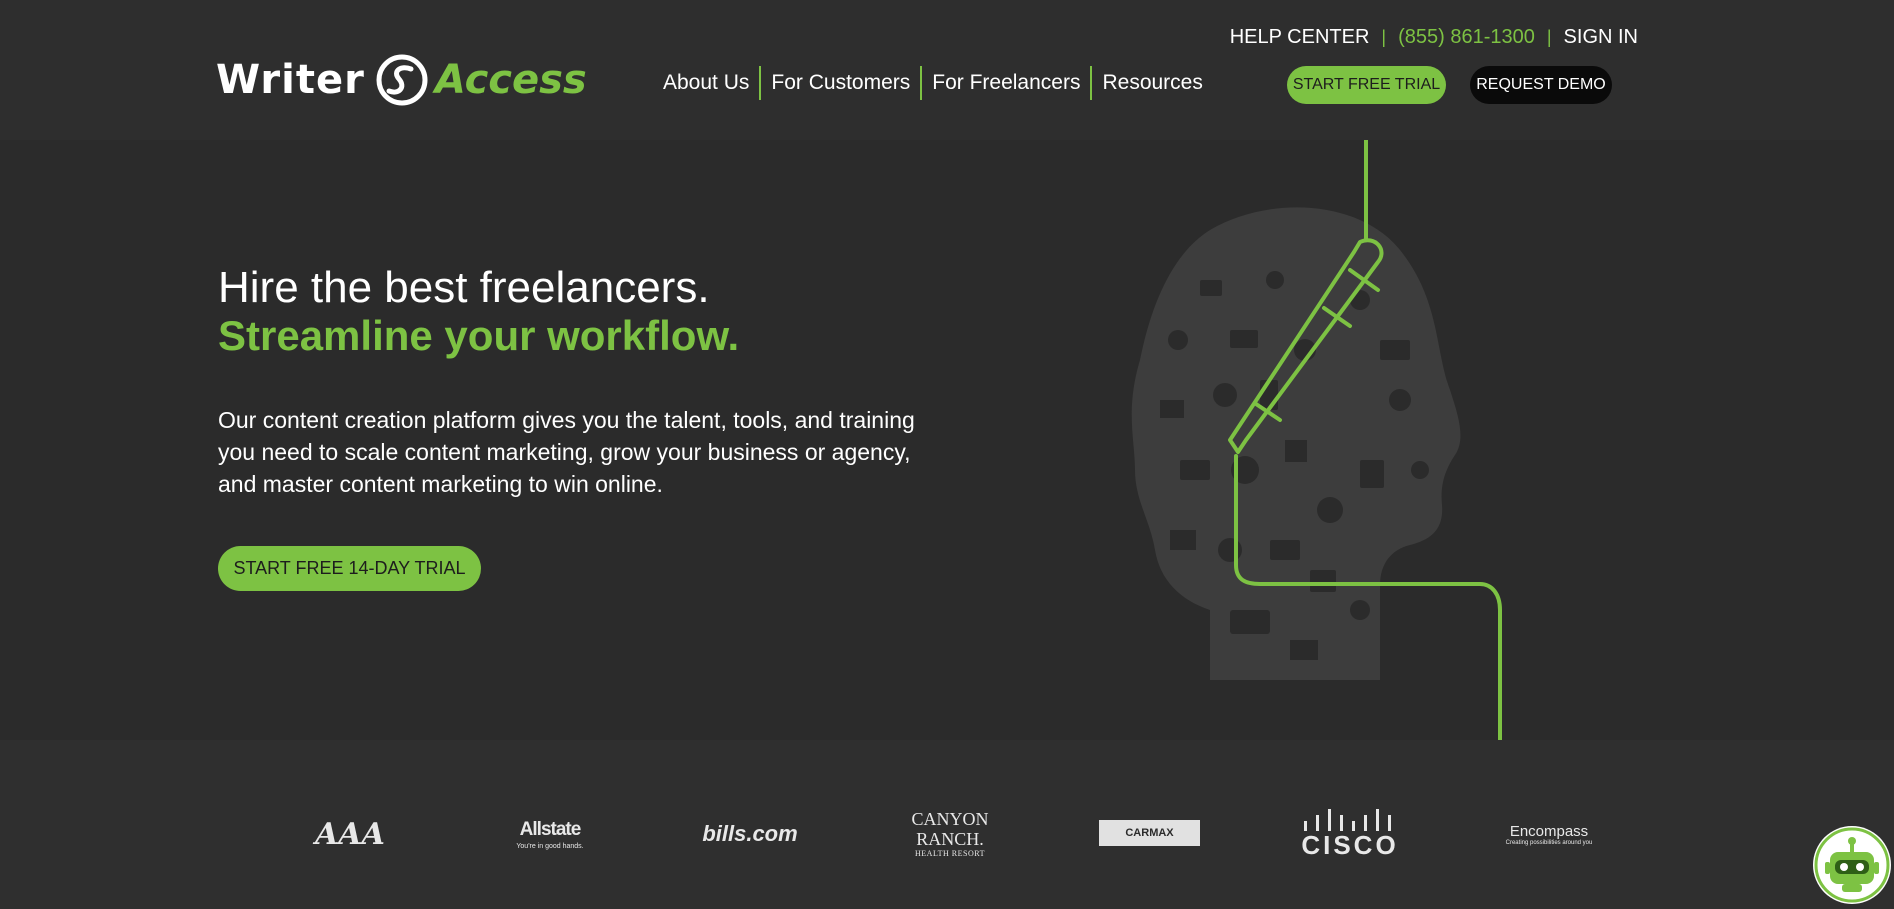 The image size is (1894, 909). I want to click on pen-head-illustration, so click(1316, 440).